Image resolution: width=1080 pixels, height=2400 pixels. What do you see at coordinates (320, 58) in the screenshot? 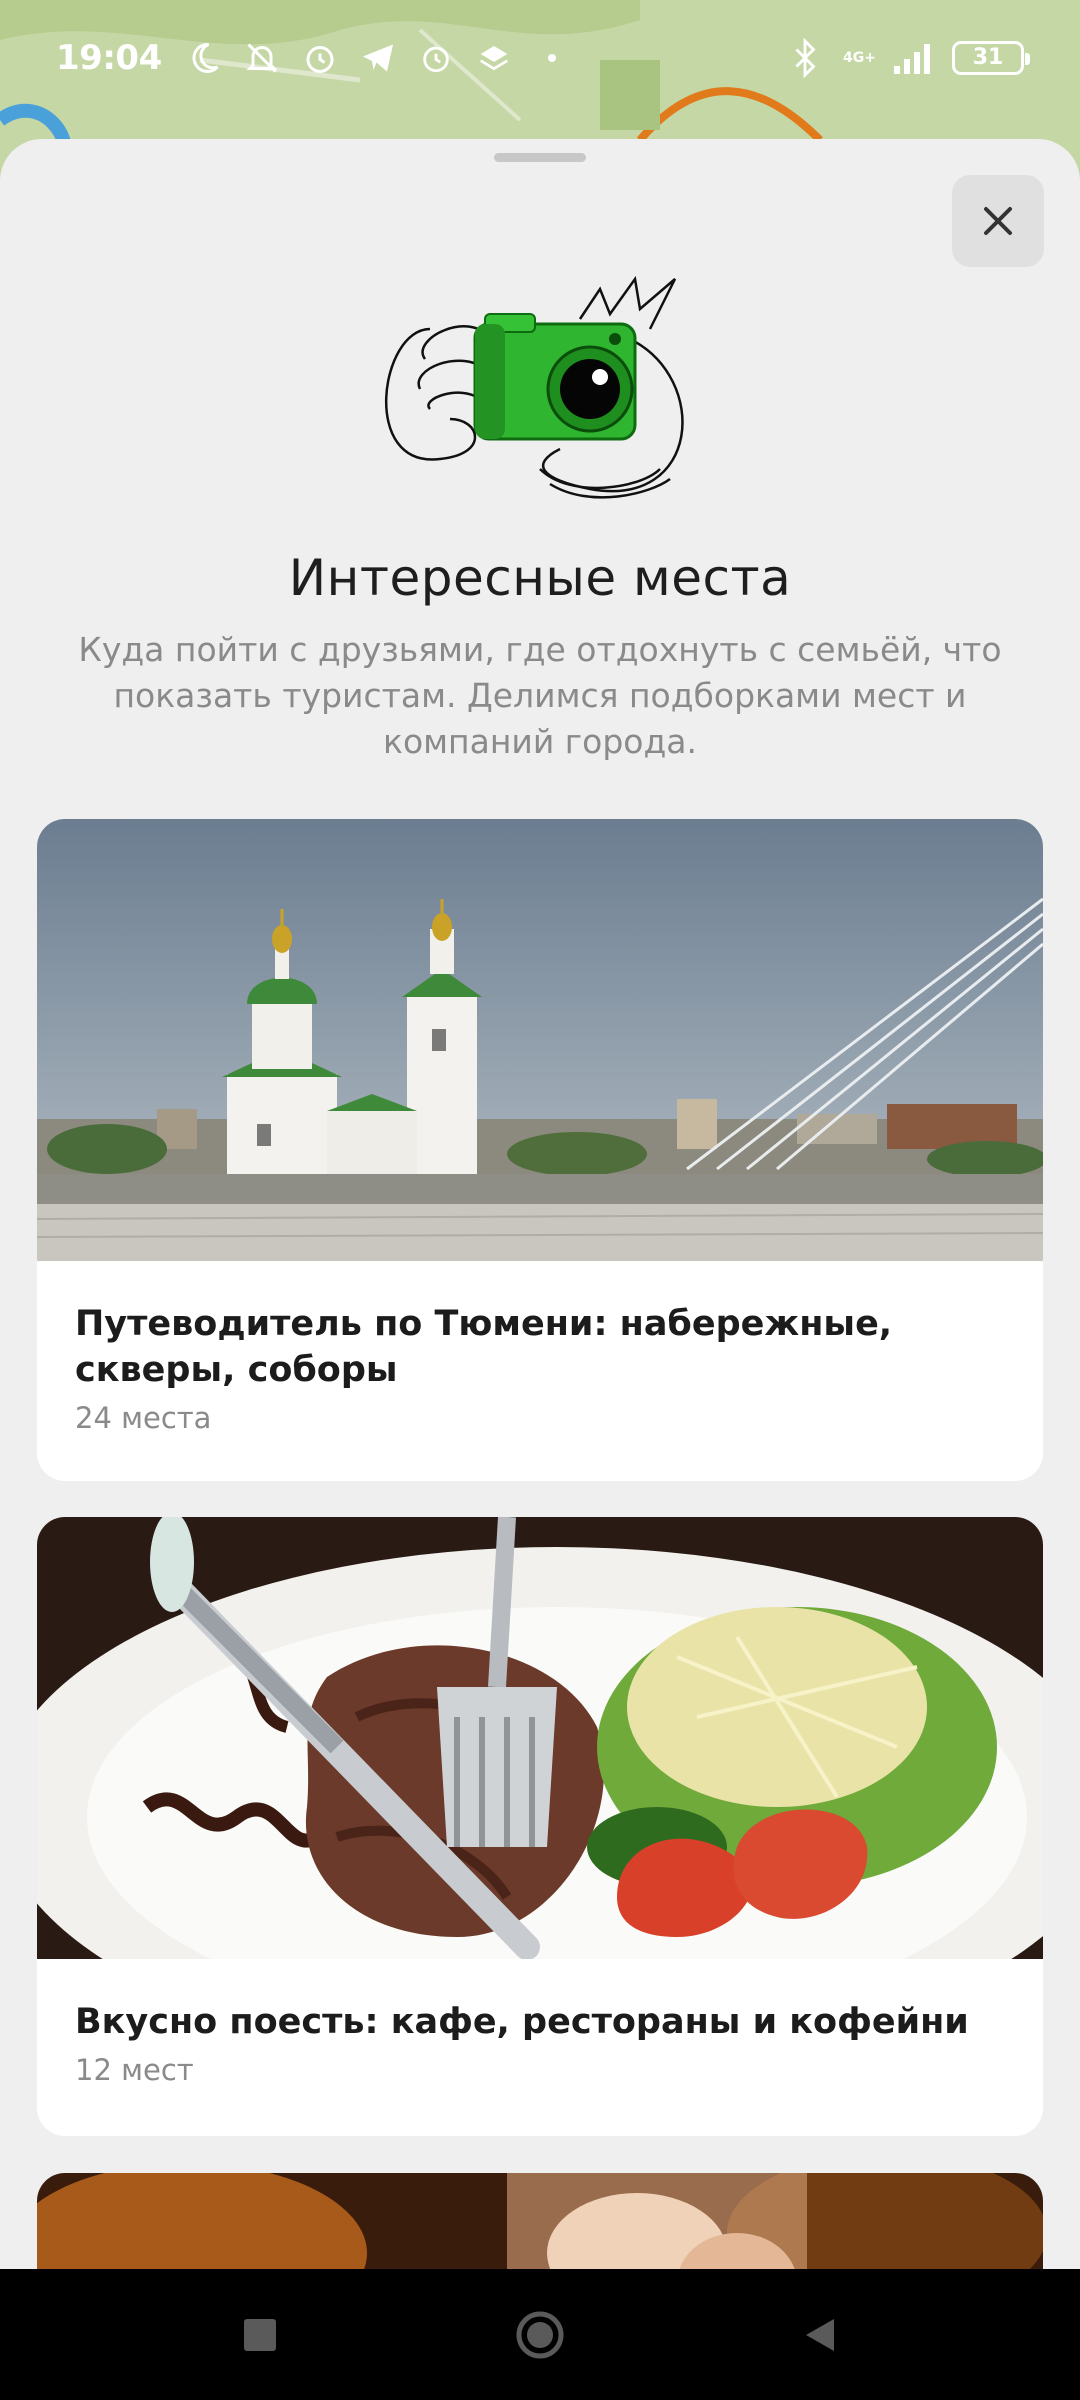
I see `alarm-icon` at bounding box center [320, 58].